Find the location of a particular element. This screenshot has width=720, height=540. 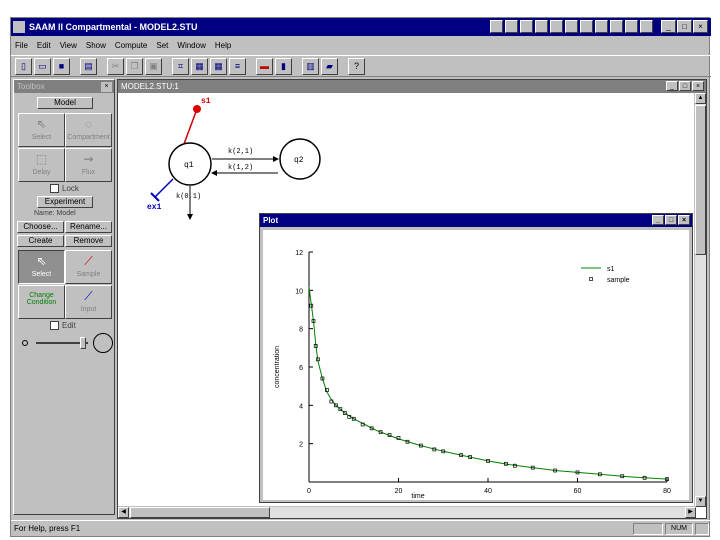

table-icon: ▦ is located at coordinates (199, 66).